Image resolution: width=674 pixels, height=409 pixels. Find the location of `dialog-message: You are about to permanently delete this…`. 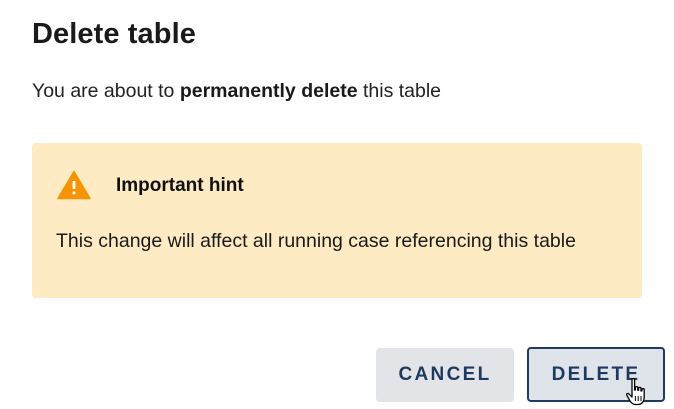

dialog-message: You are about to permanently delete this… is located at coordinates (236, 91).